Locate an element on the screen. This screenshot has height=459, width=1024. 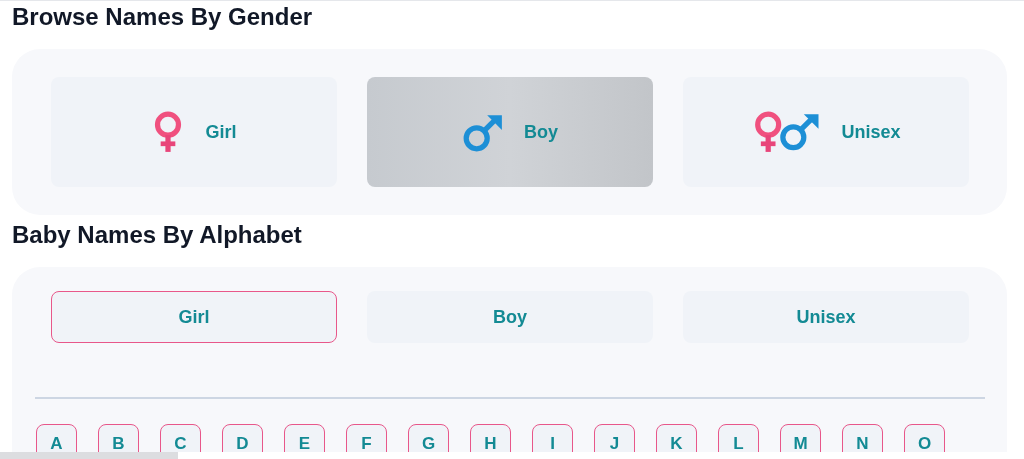
letter-button: C is located at coordinates (180, 438).